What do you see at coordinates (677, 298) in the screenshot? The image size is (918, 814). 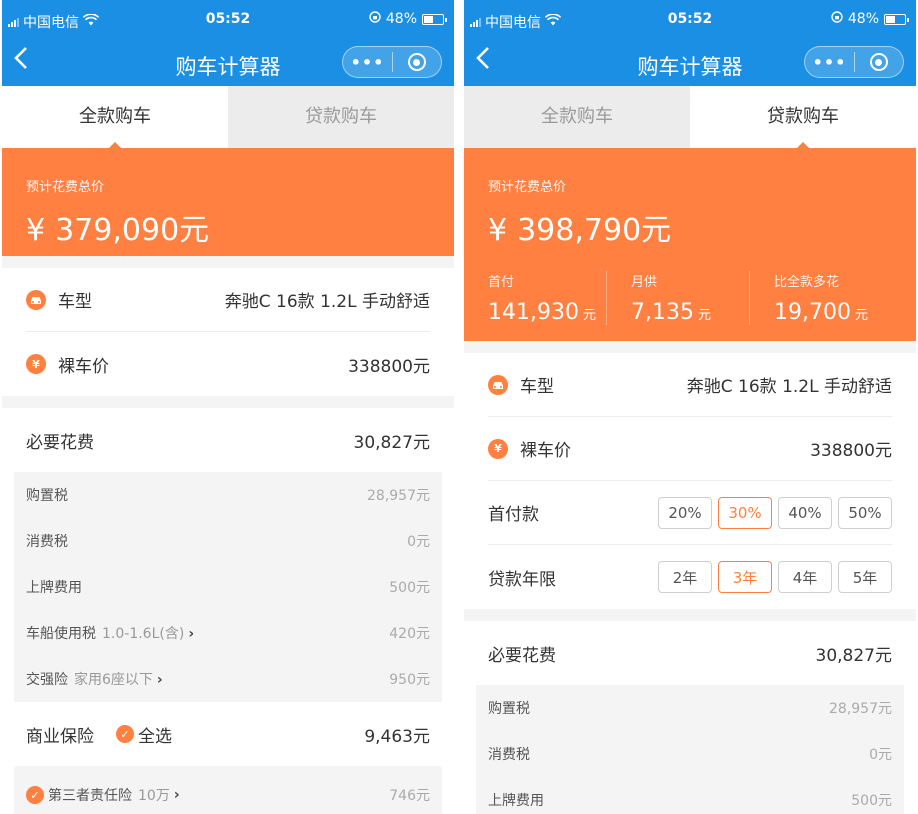 I see `monthly-payment-stat: 月供 7,135 元` at bounding box center [677, 298].